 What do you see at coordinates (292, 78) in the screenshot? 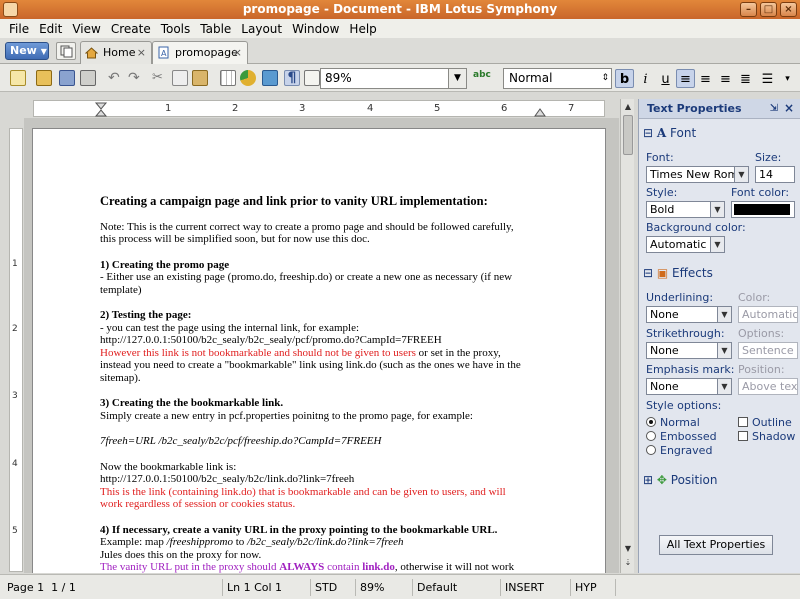
I see `formatting-marks-icon: ¶` at bounding box center [292, 78].